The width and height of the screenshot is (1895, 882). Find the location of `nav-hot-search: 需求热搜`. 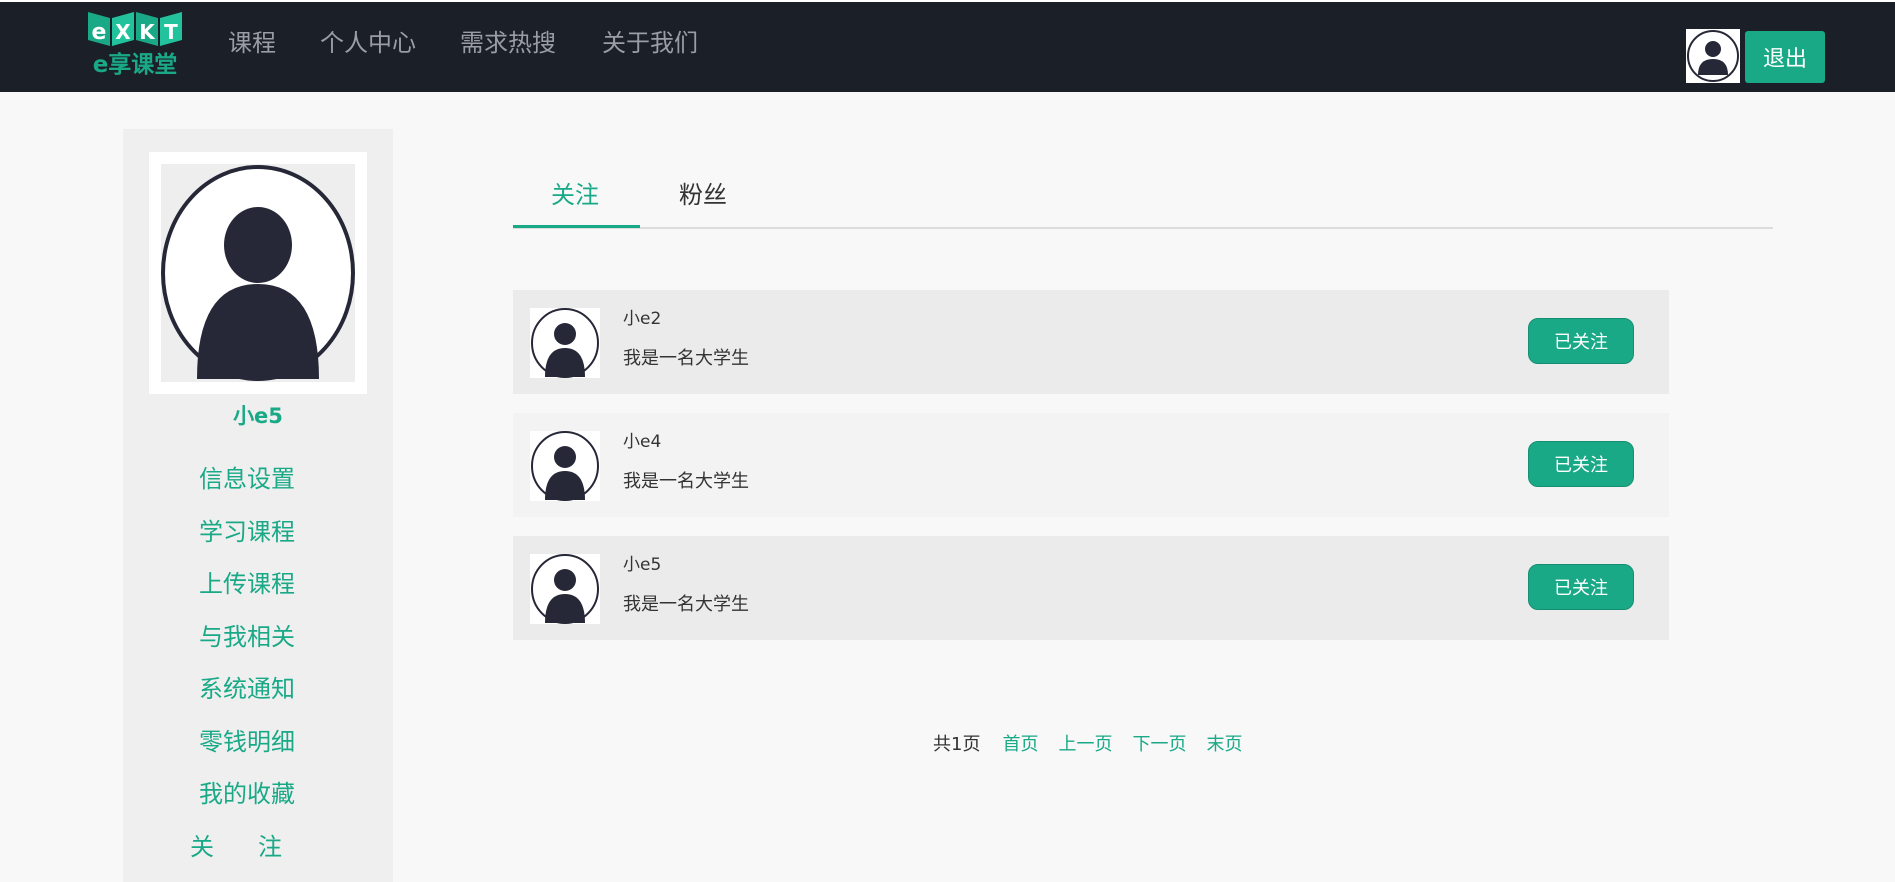

nav-hot-search: 需求热搜 is located at coordinates (508, 43).